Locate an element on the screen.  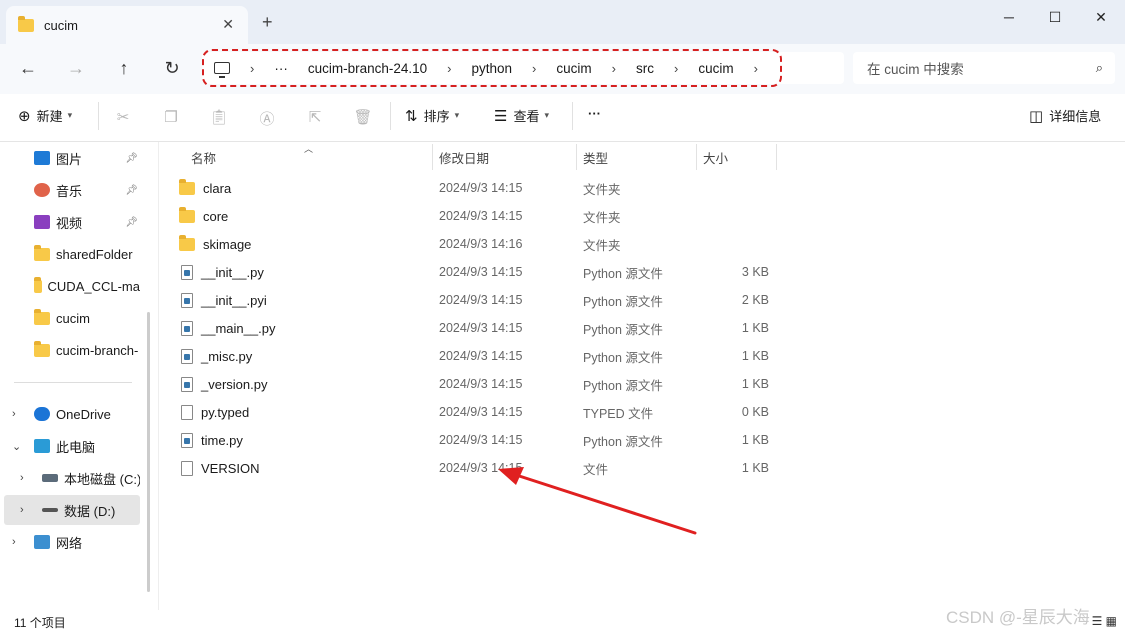
sidebar-item-label: 音乐 is located at coordinates (69, 191).